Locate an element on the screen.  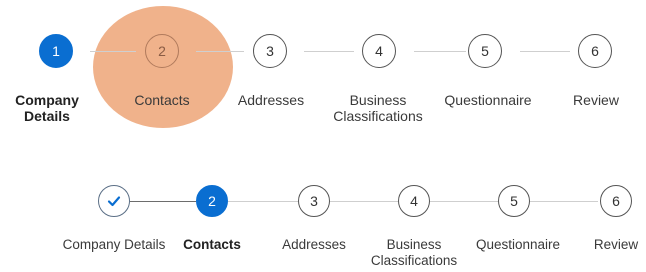
step-4-label: Business Classifications is located at coordinates (378, 109).